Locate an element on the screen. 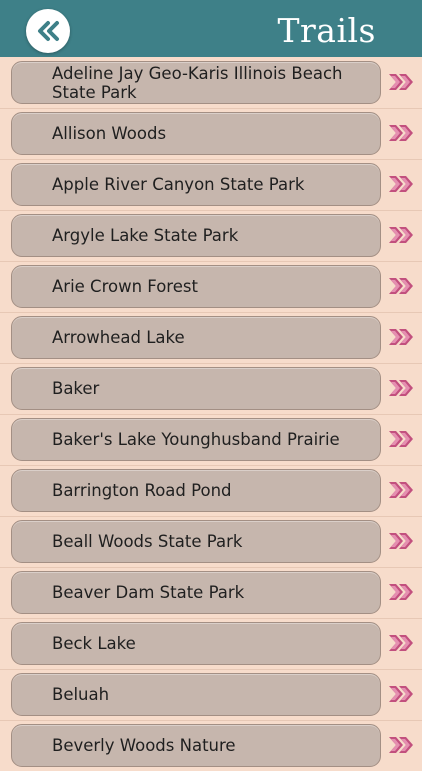  list-item-label: Beall Woods State Park is located at coordinates (147, 541).